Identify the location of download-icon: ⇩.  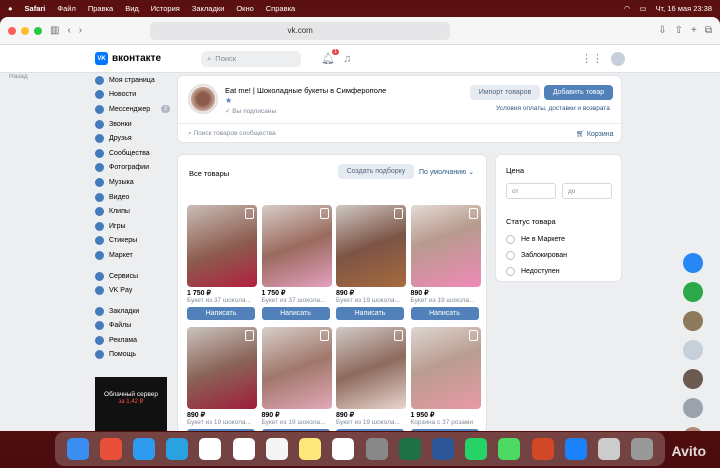
(662, 30).